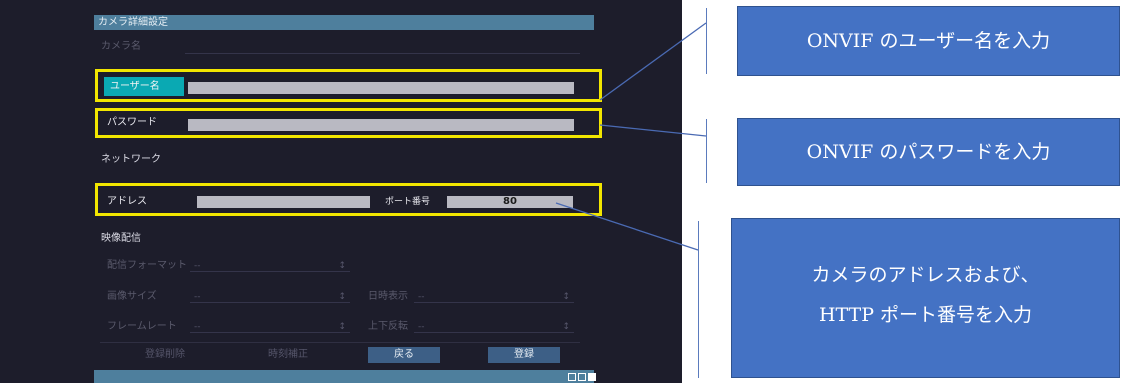  Describe the element at coordinates (627, 226) in the screenshot. I see `leader-line-address` at that location.